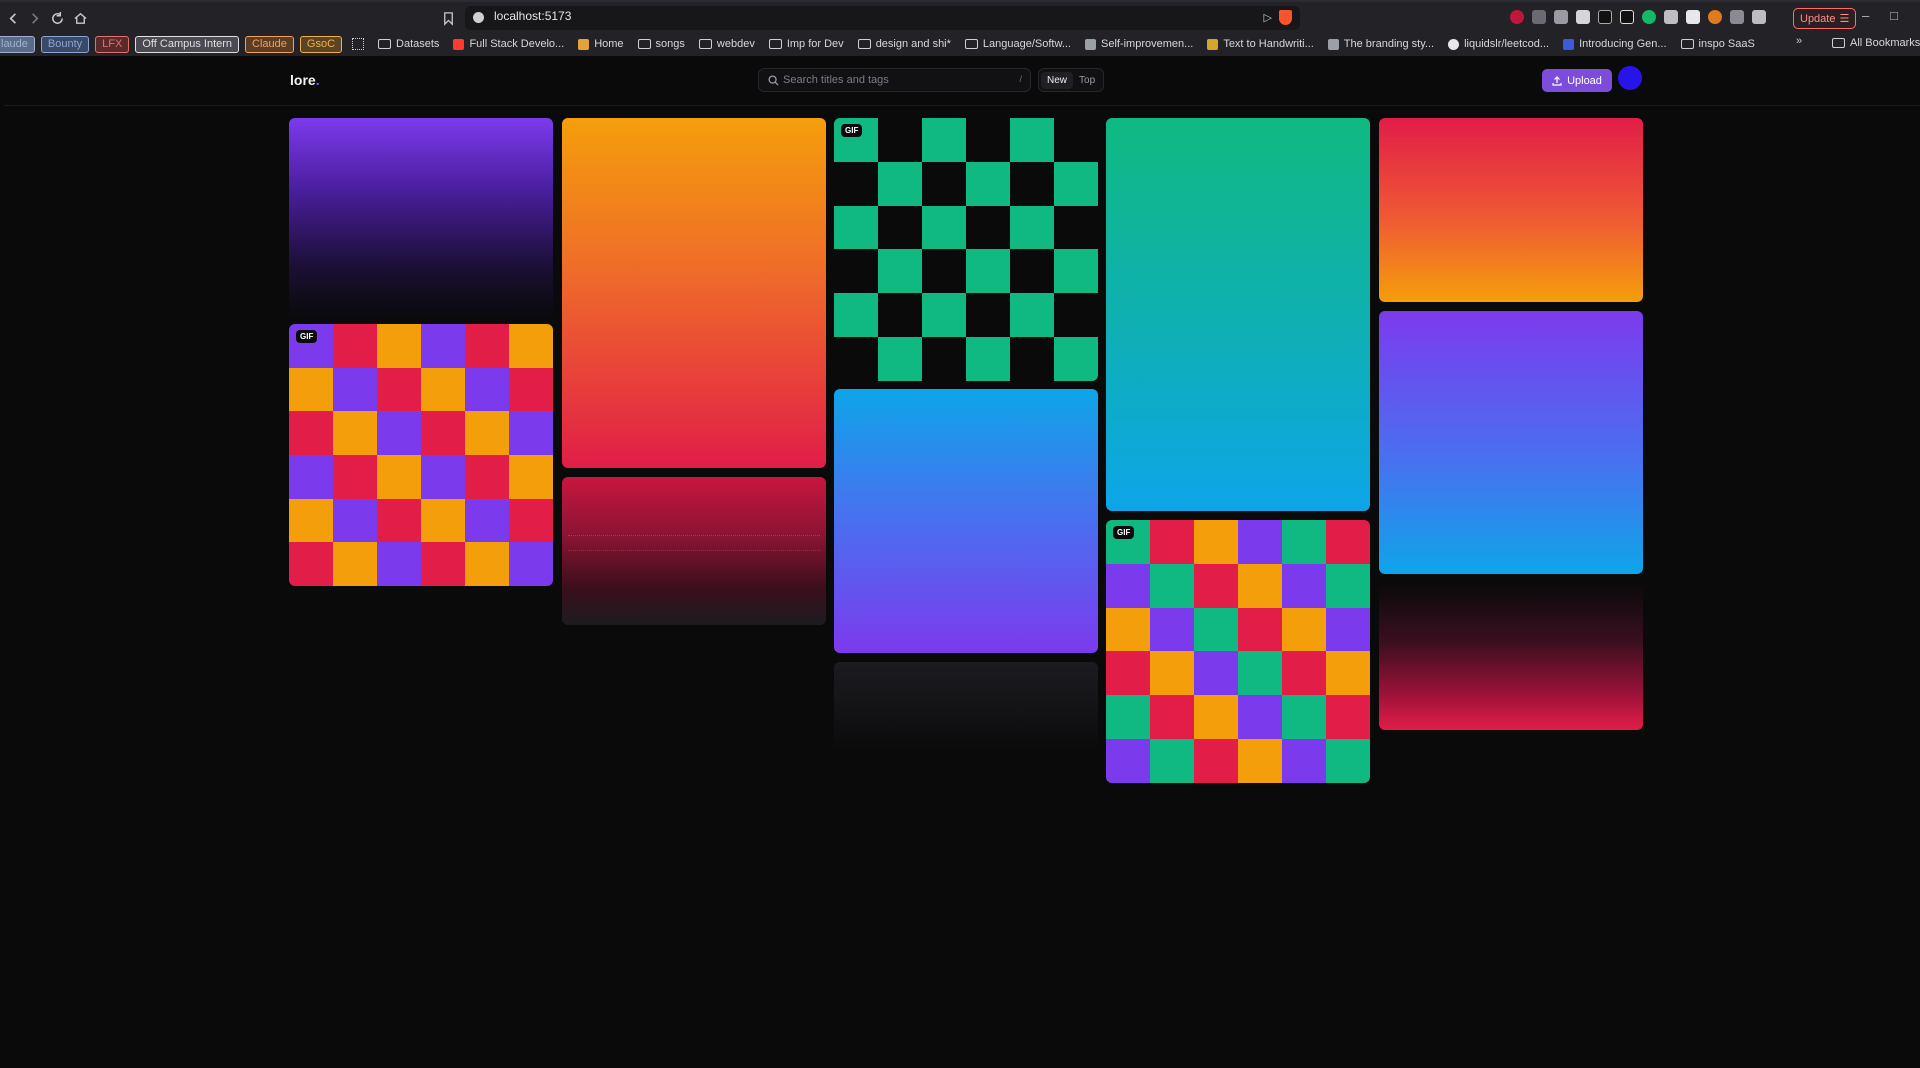  I want to click on logo: lore., so click(305, 80).